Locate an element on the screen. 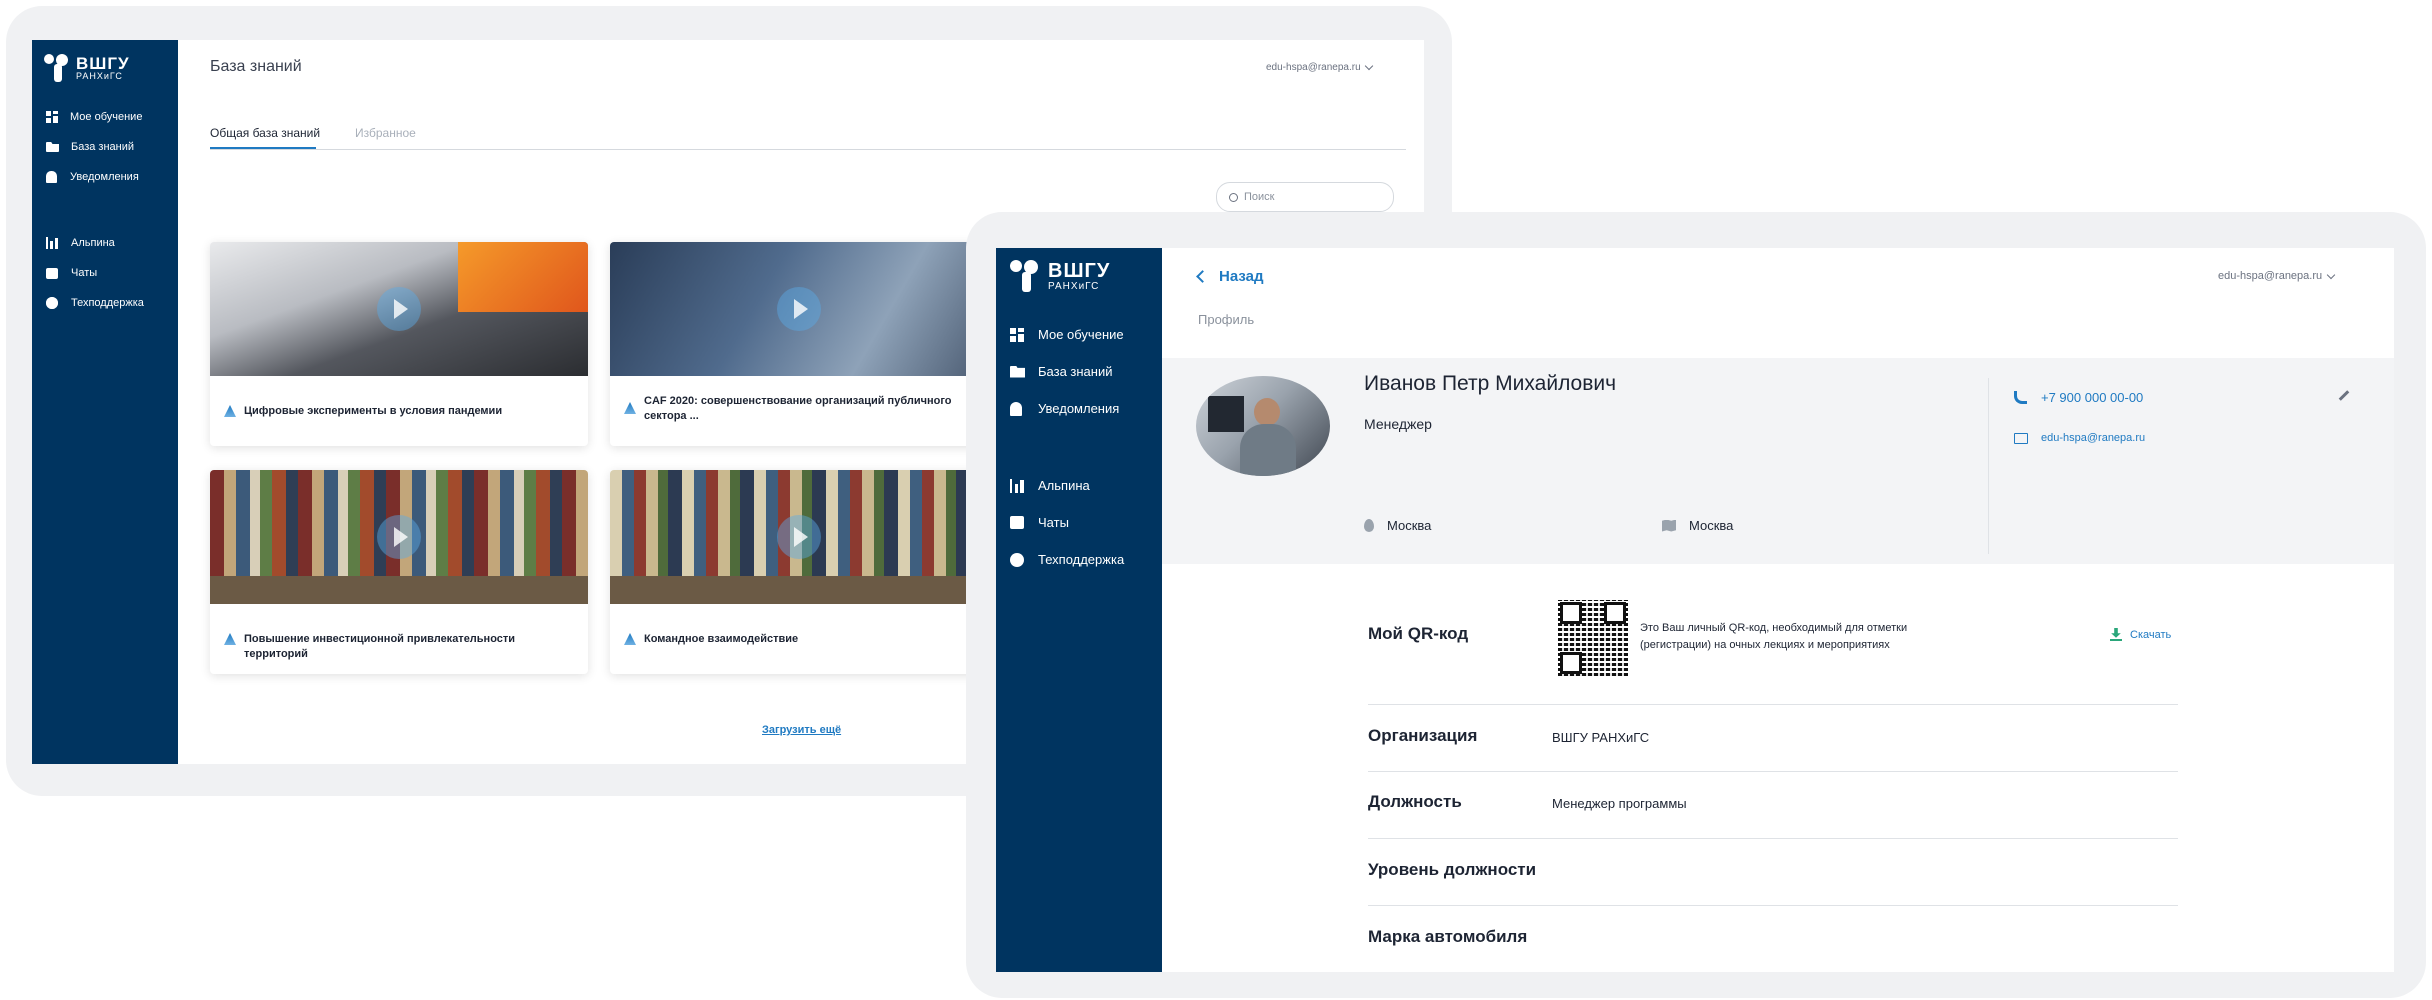  avatar is located at coordinates (1263, 426).